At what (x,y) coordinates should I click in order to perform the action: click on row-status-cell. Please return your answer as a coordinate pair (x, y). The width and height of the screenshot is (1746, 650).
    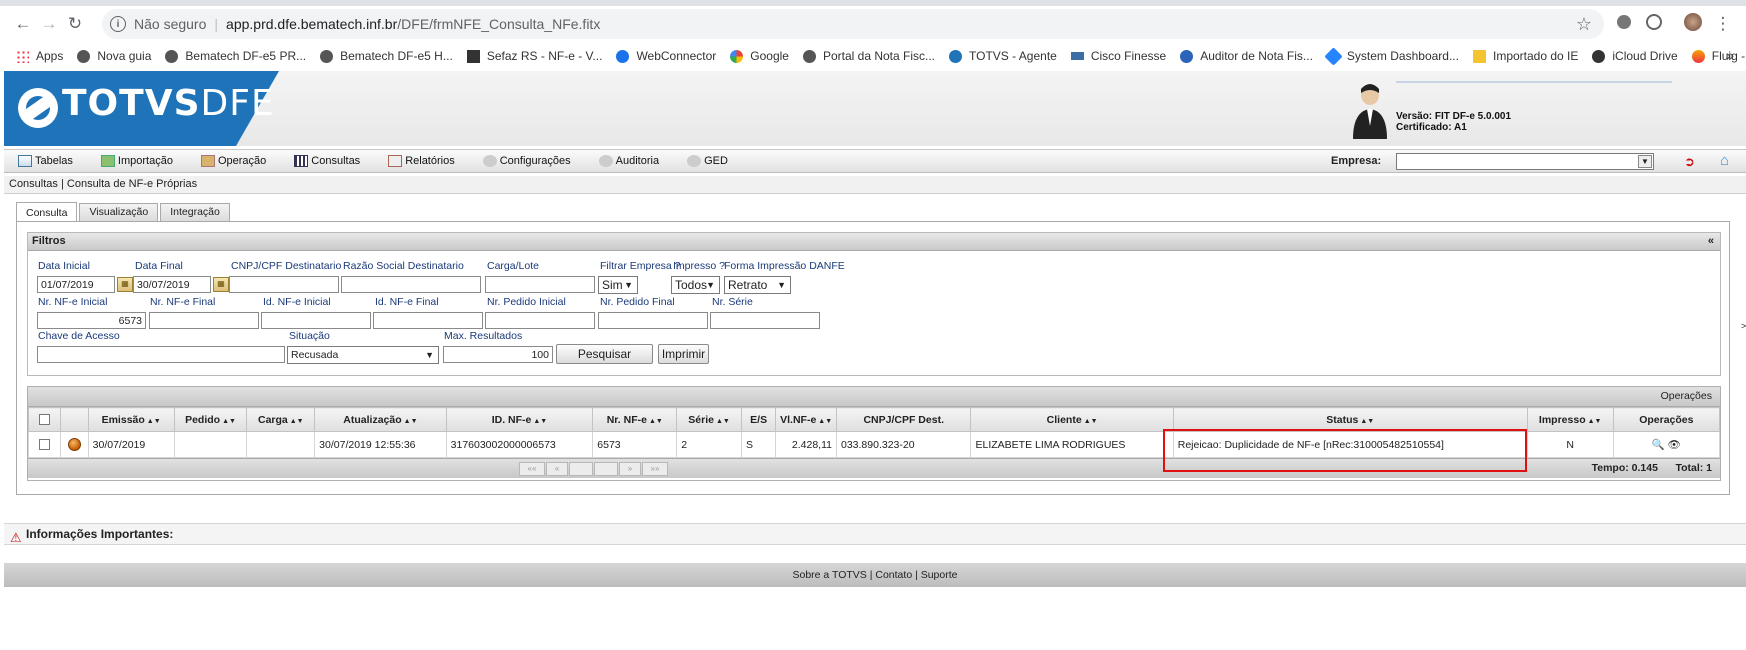
    Looking at the image, I should click on (74, 444).